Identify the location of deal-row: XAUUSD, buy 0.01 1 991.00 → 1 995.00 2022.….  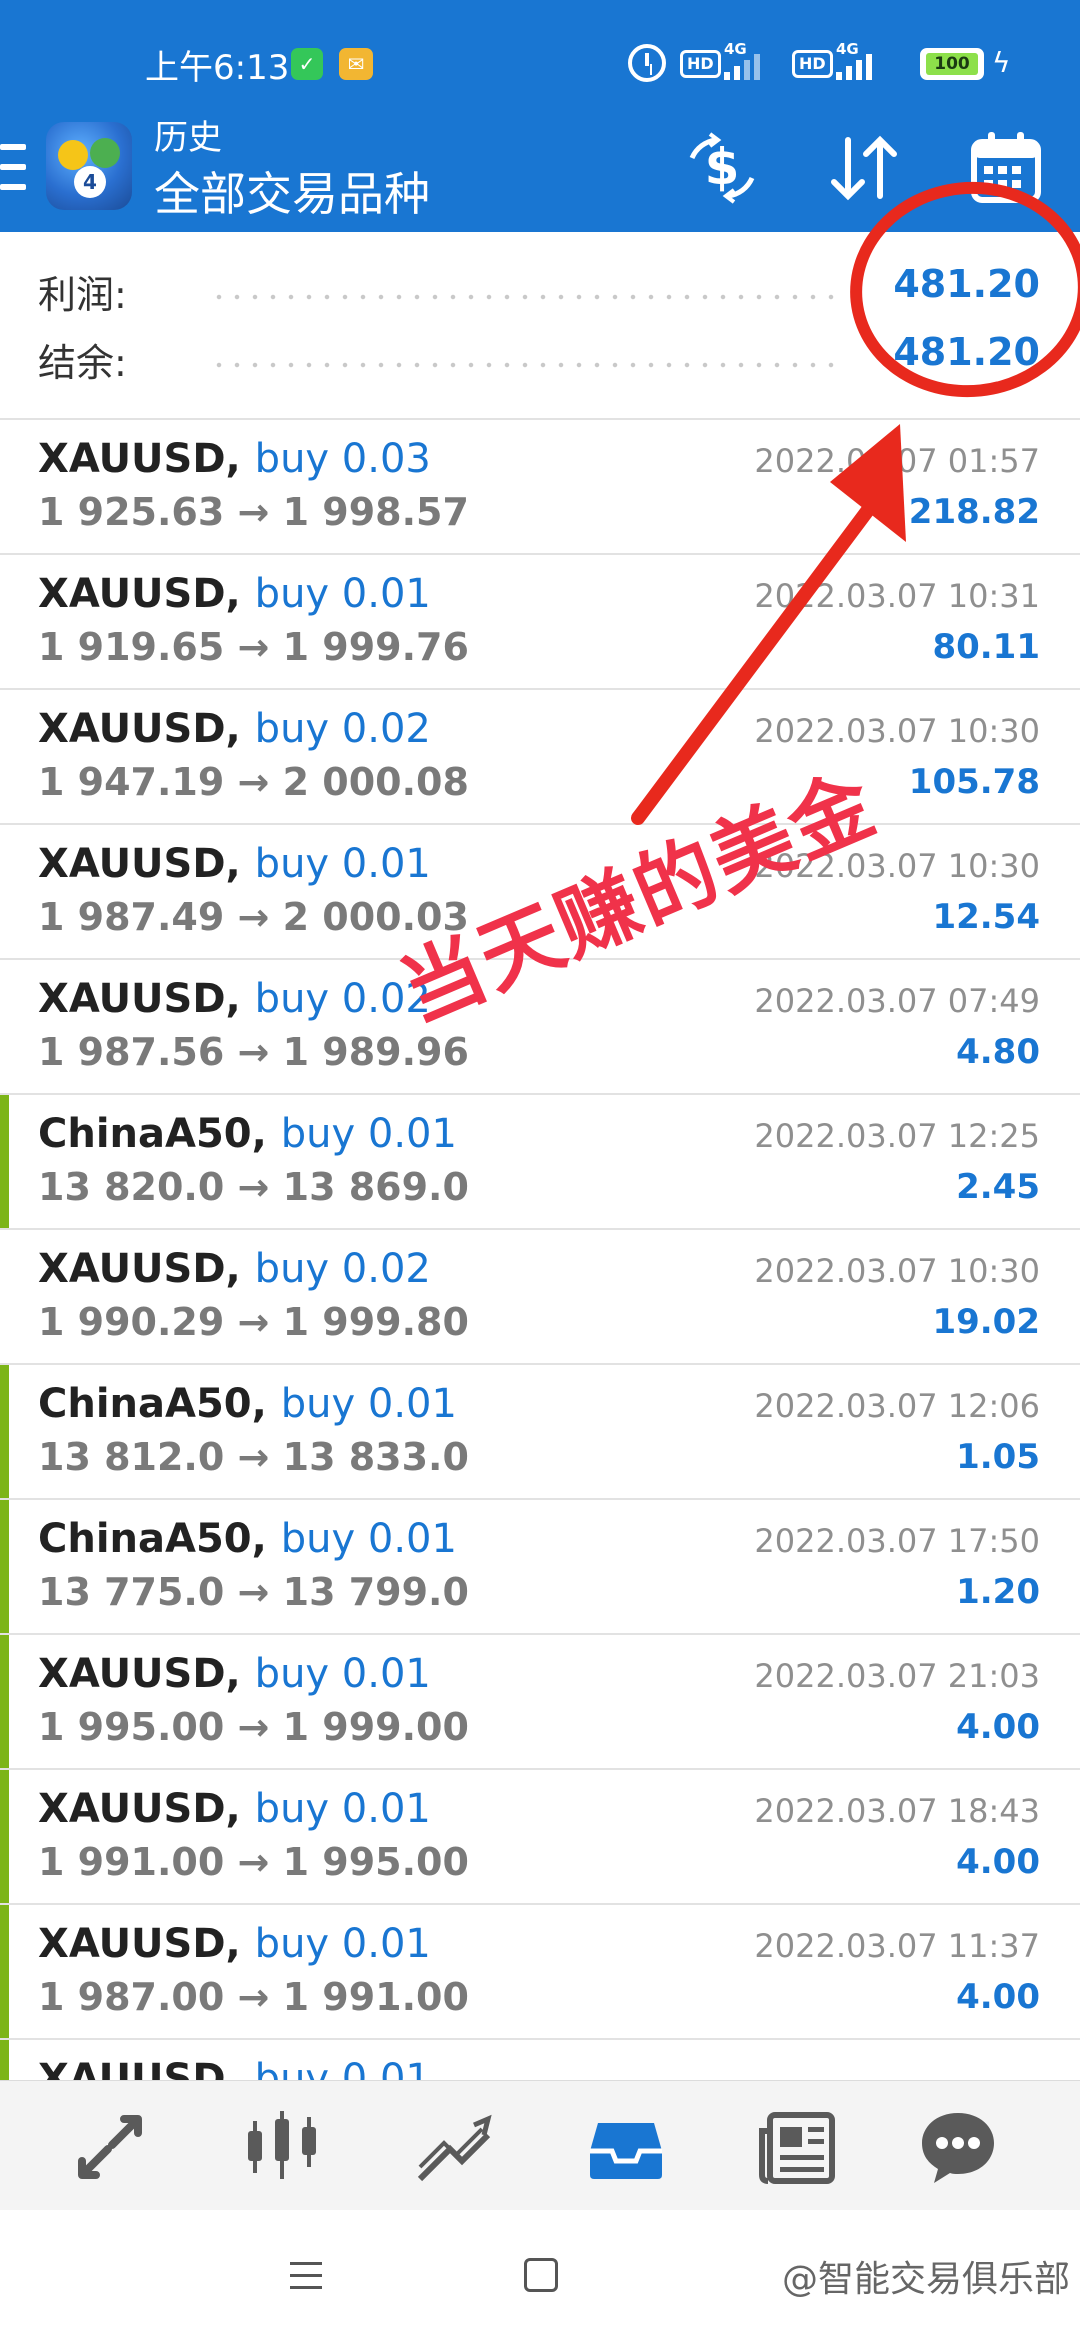
(540, 1837).